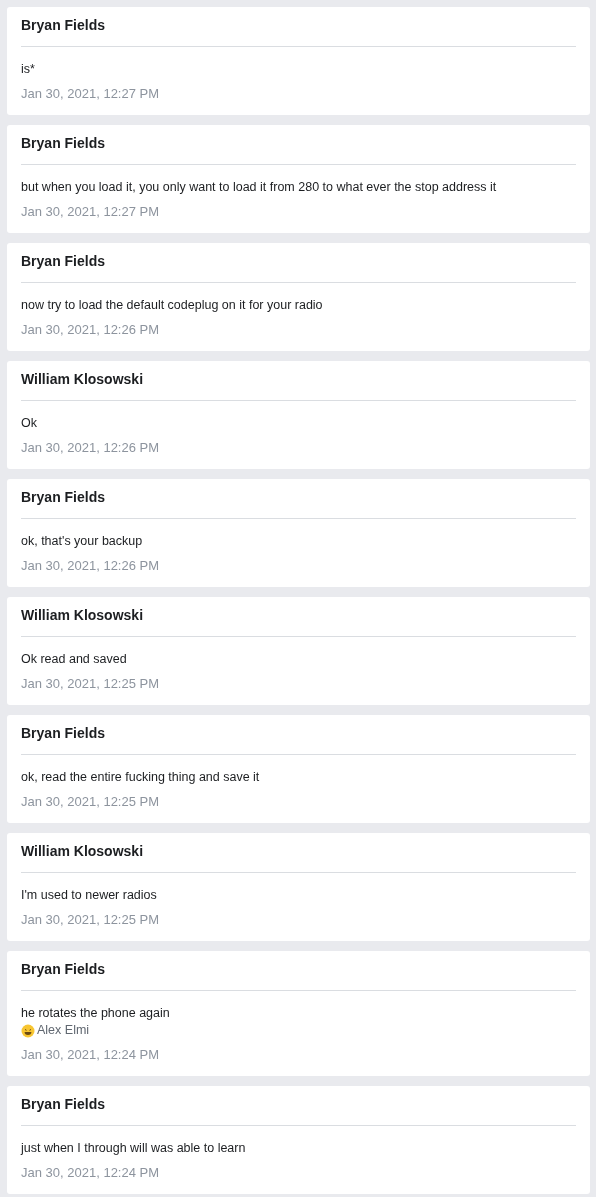 The image size is (596, 1197). I want to click on message-text: ok, that's your backup, so click(82, 541).